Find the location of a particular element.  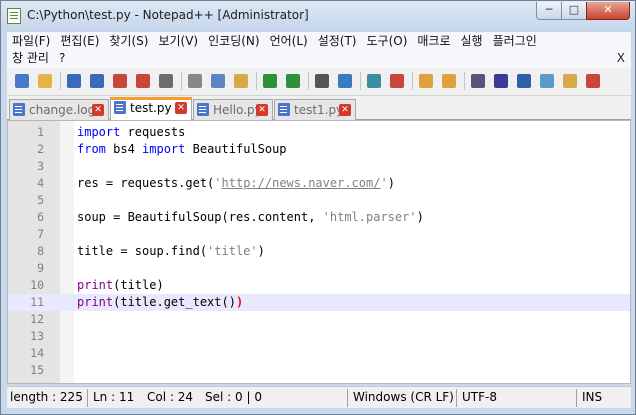

line-number: 7 is located at coordinates (40, 234).